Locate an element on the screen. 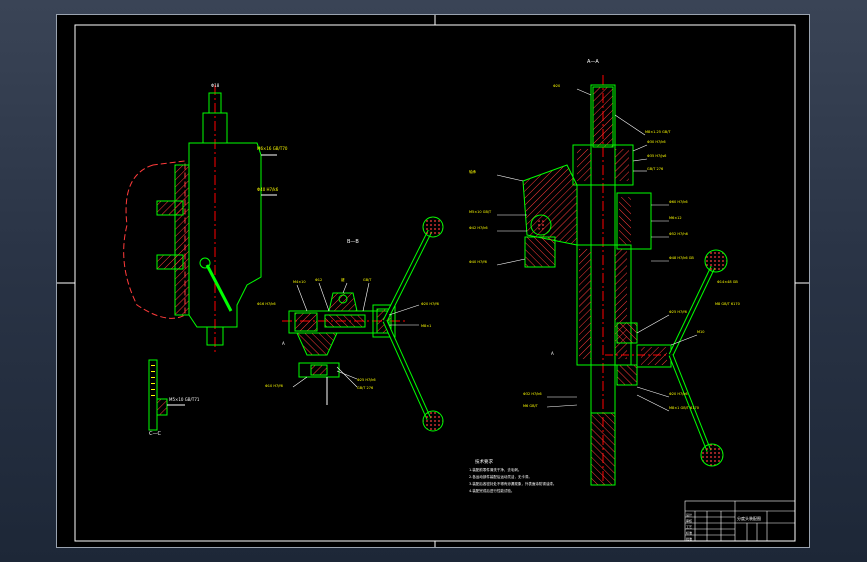 This screenshot has height=562, width=867. svg-text: Φ12 is located at coordinates (318, 280).